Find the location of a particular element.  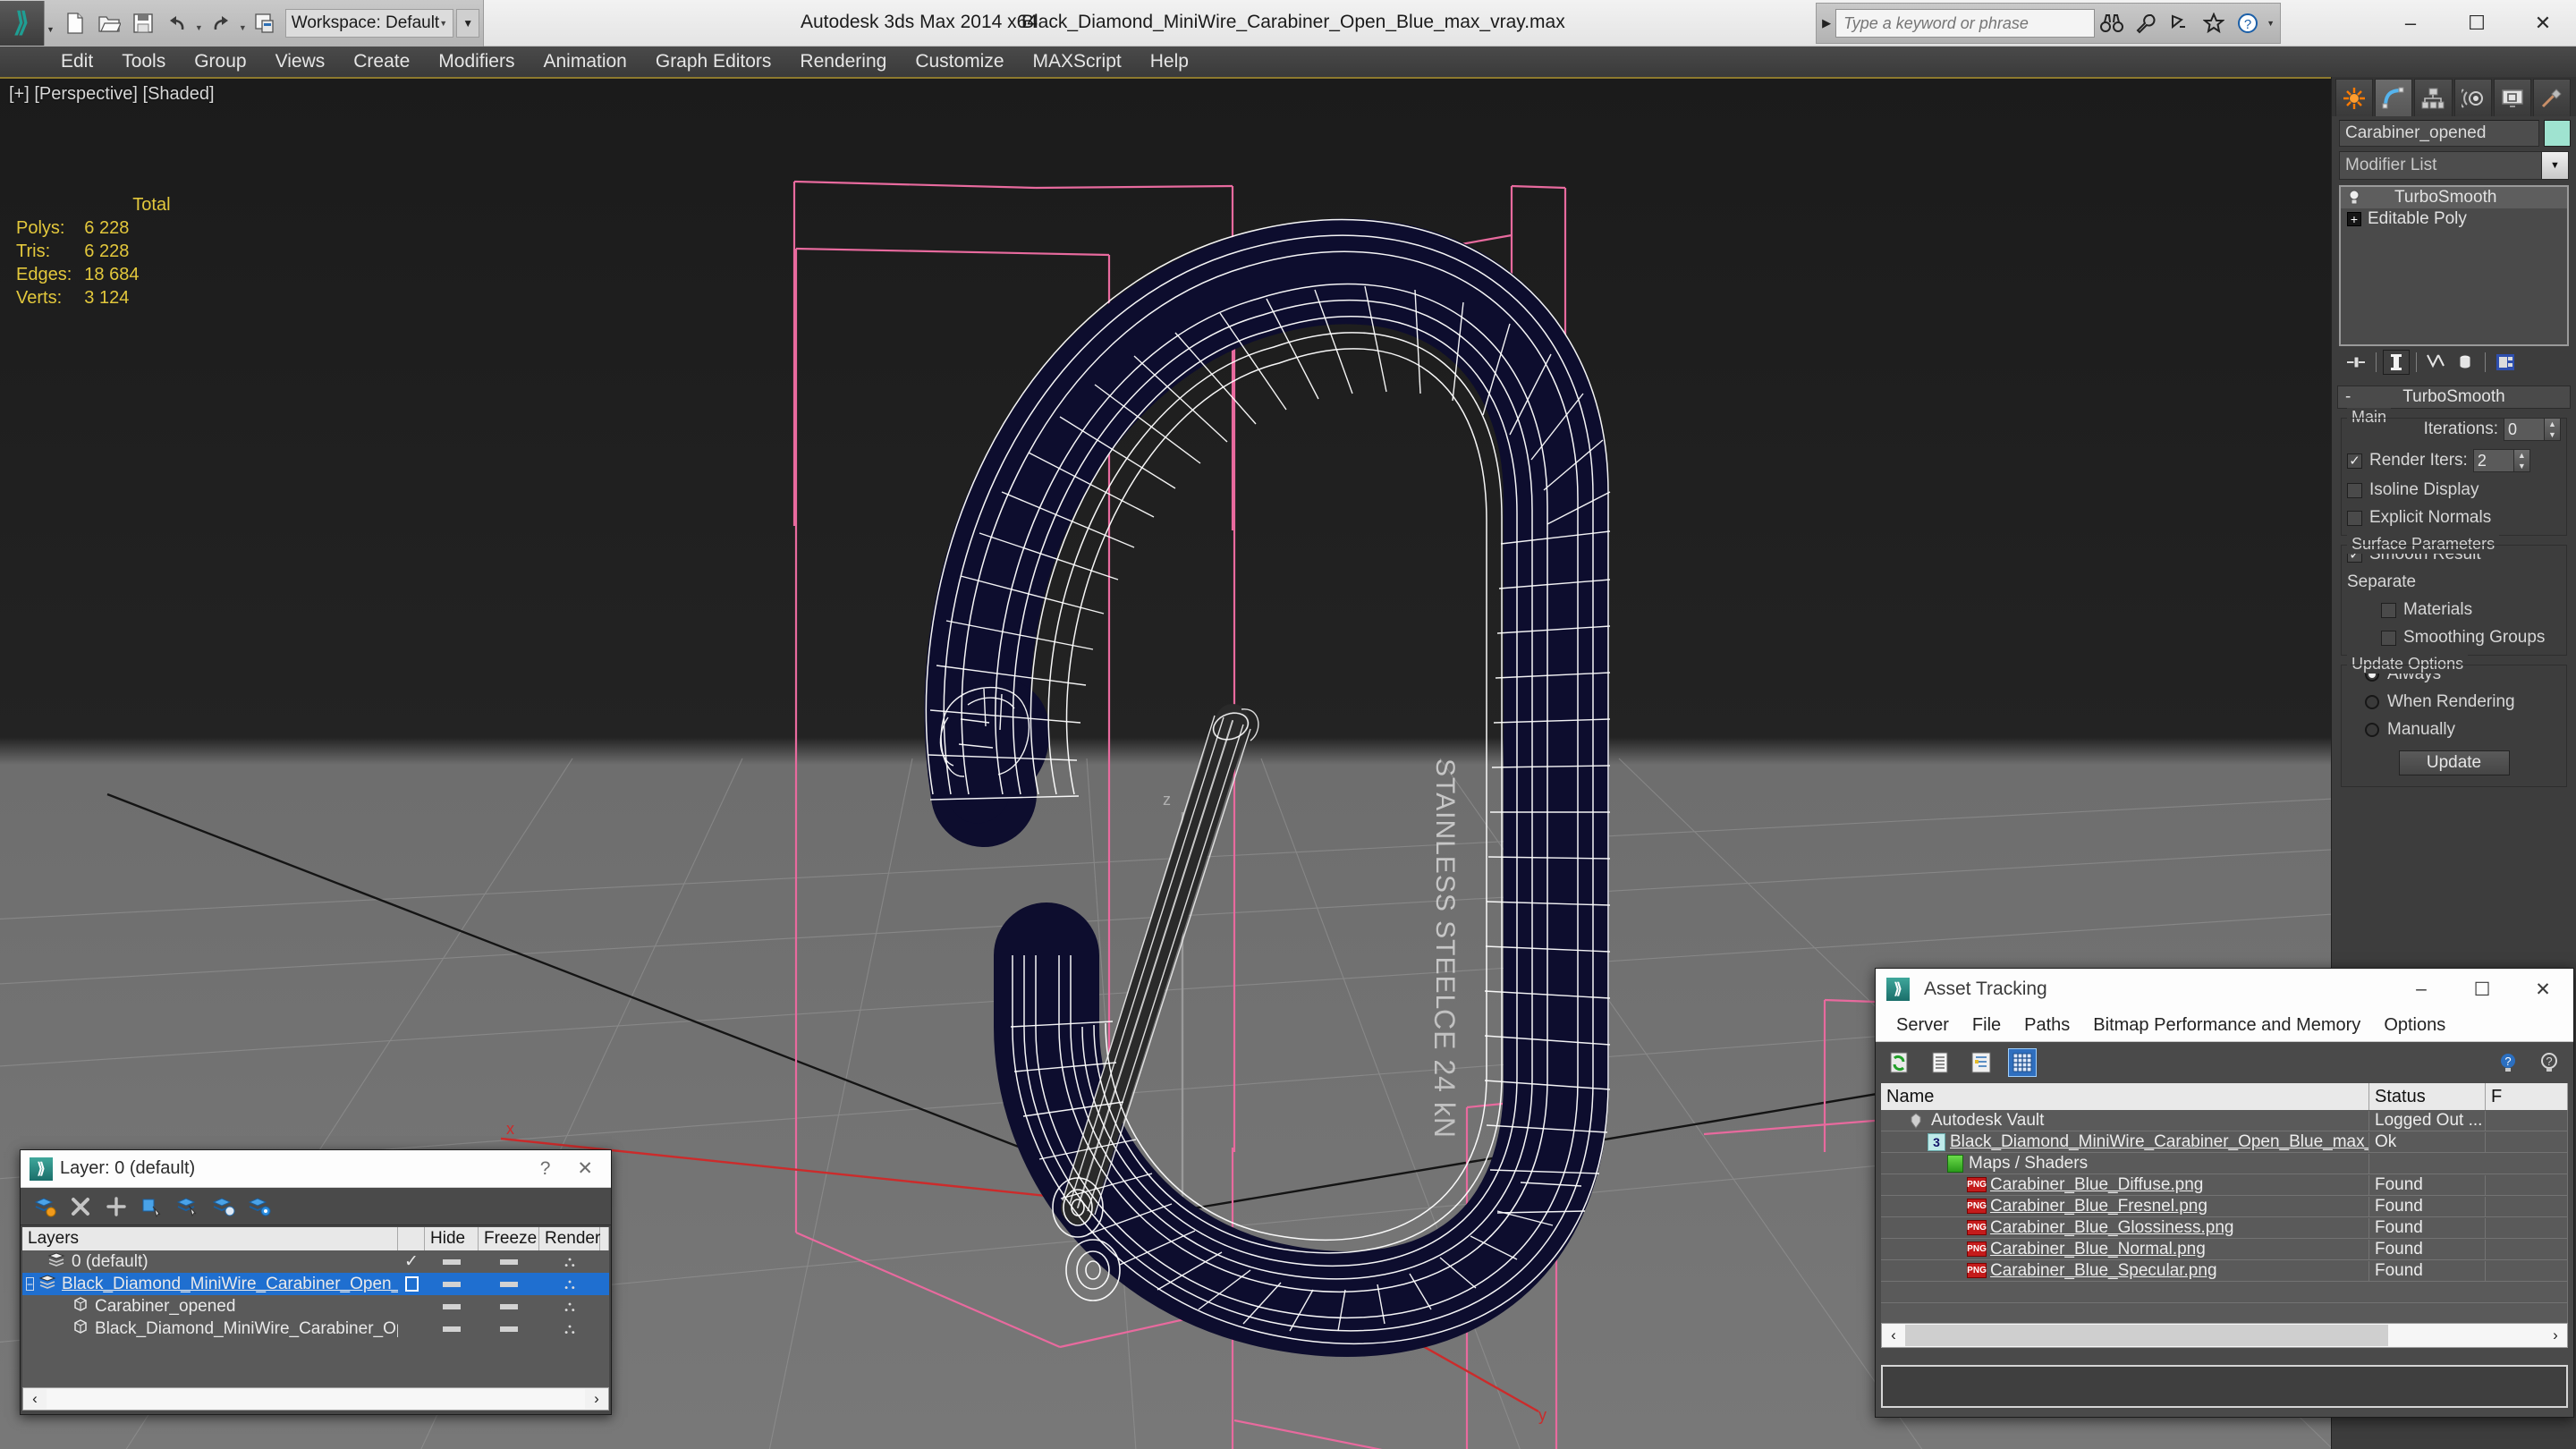

scroll-thumb is located at coordinates (2146, 1335).